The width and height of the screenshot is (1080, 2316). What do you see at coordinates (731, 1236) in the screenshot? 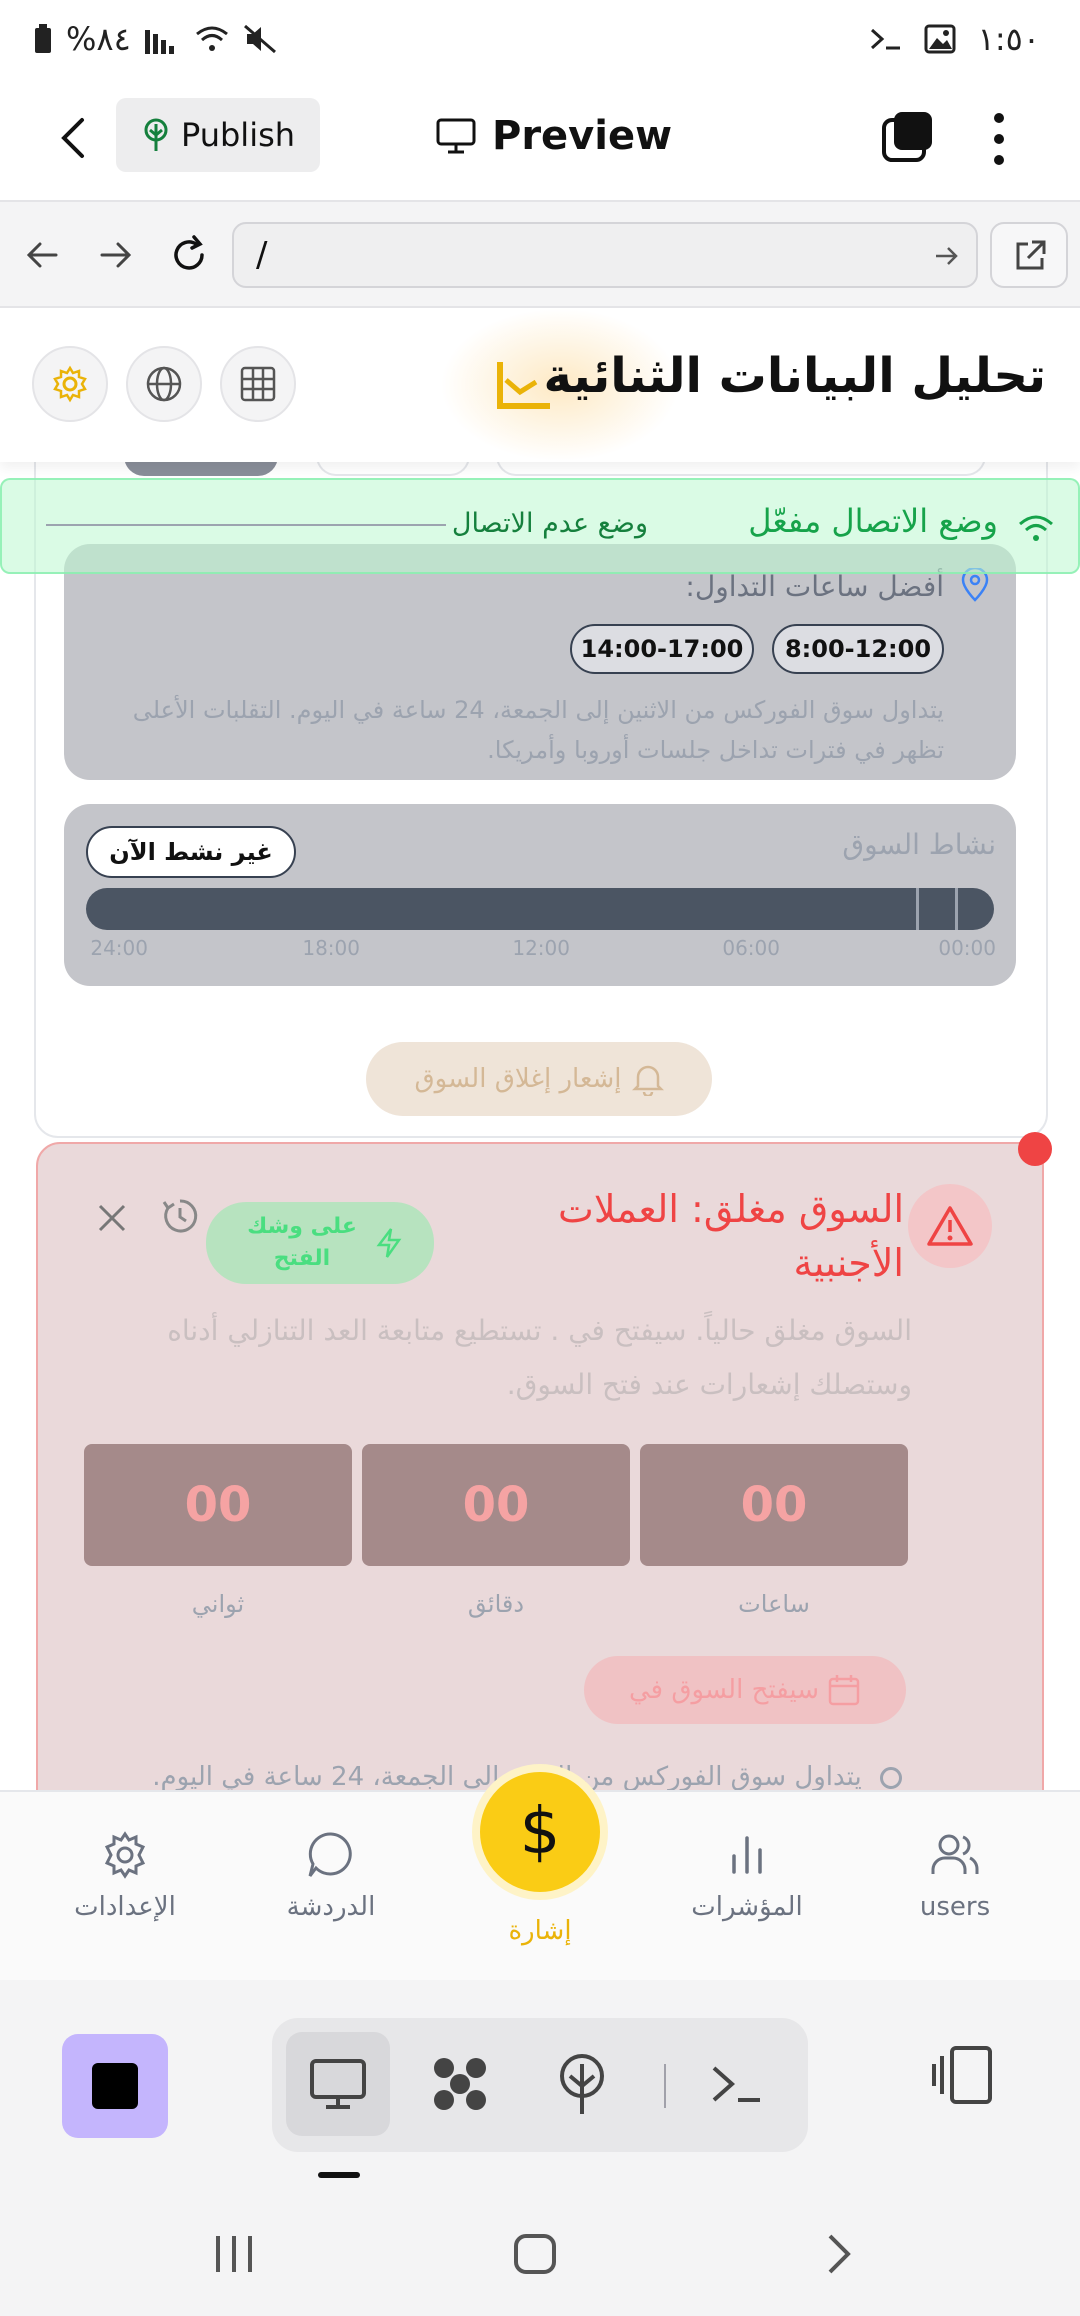
I see `market-closed-title: السوق مغلق: العملات الأجنبية` at bounding box center [731, 1236].